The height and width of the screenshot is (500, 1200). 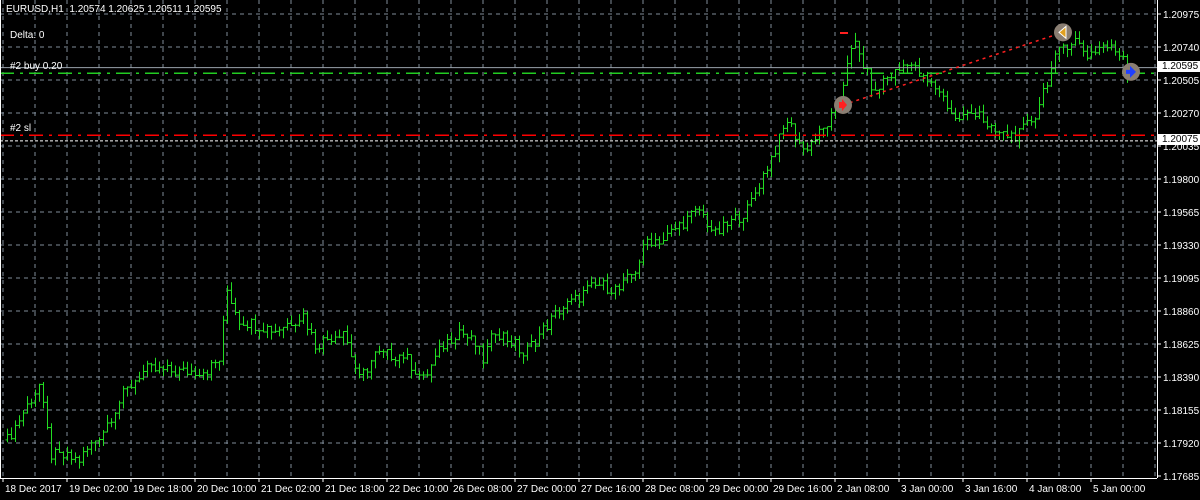 I want to click on y-tick-label: 1.20270, so click(x=1181, y=114).